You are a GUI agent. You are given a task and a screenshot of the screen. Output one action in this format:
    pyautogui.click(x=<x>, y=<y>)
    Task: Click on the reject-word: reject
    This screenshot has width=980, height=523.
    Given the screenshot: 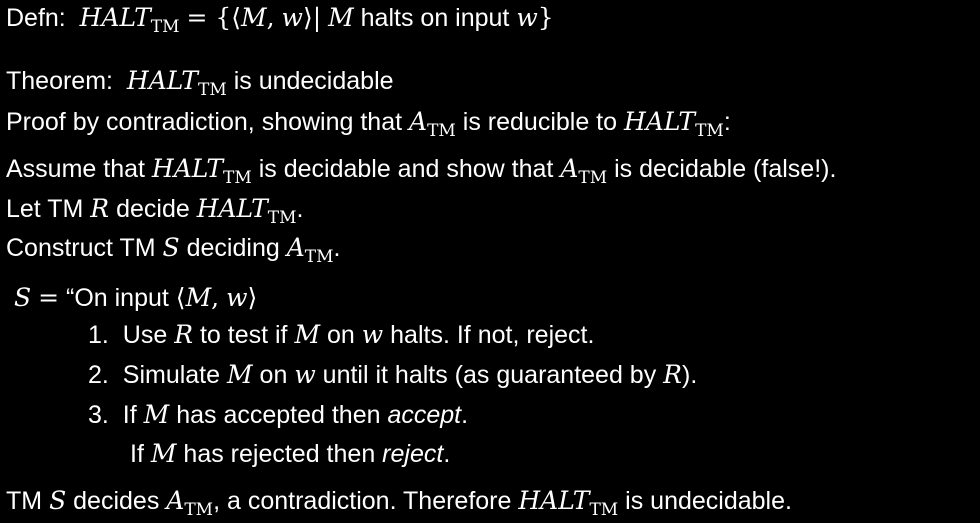 What is the action you would take?
    pyautogui.click(x=413, y=454)
    